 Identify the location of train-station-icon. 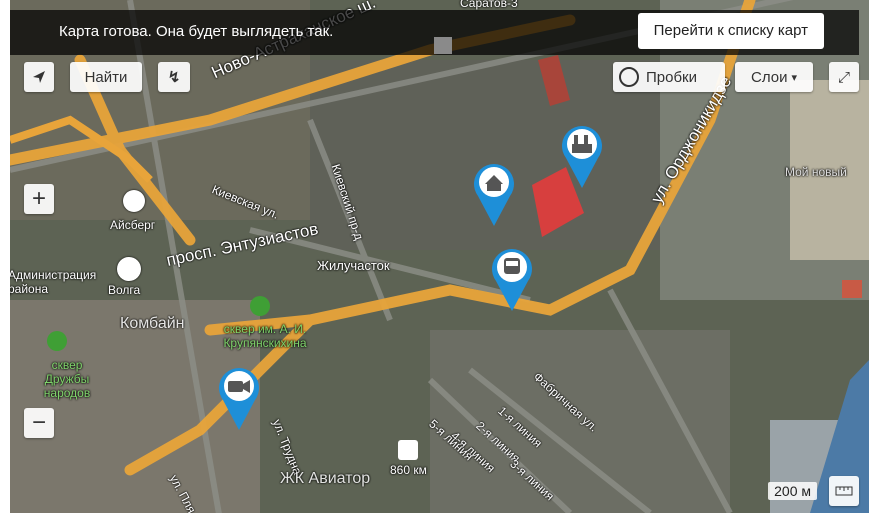
(408, 450).